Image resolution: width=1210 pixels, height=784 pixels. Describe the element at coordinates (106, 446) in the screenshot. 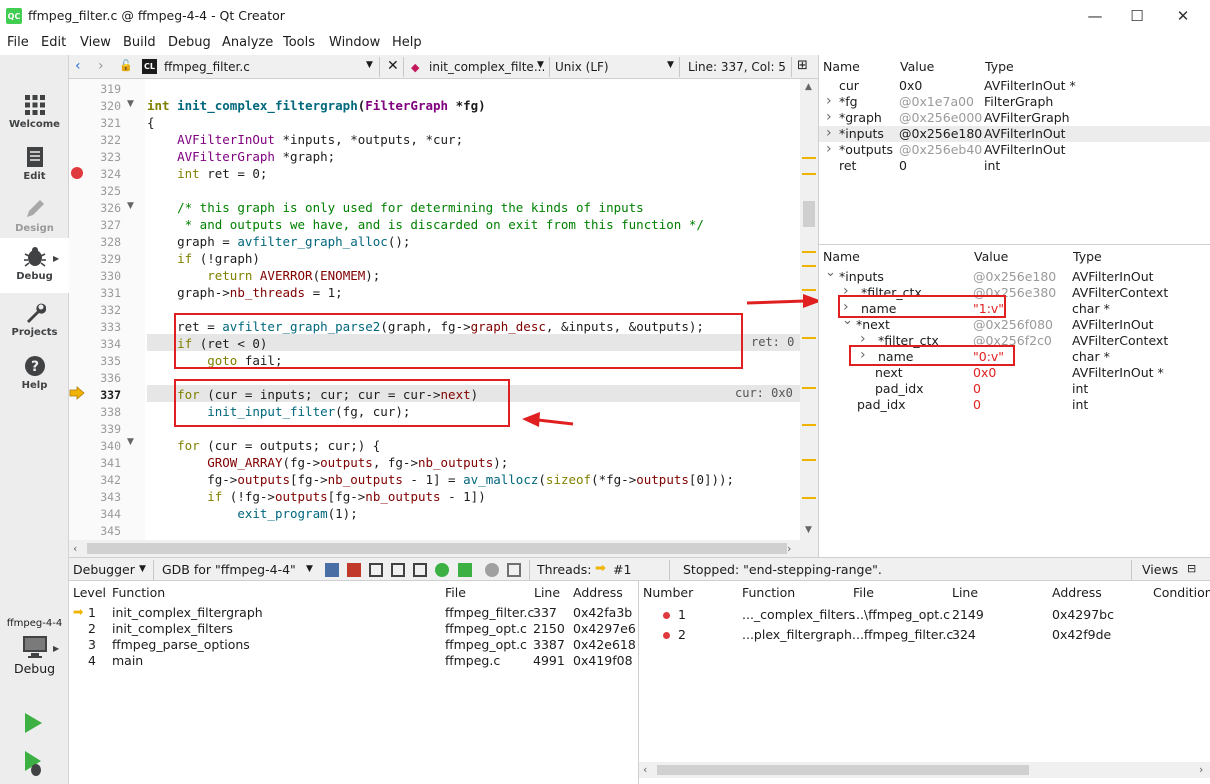

I see `line-number: 340` at that location.